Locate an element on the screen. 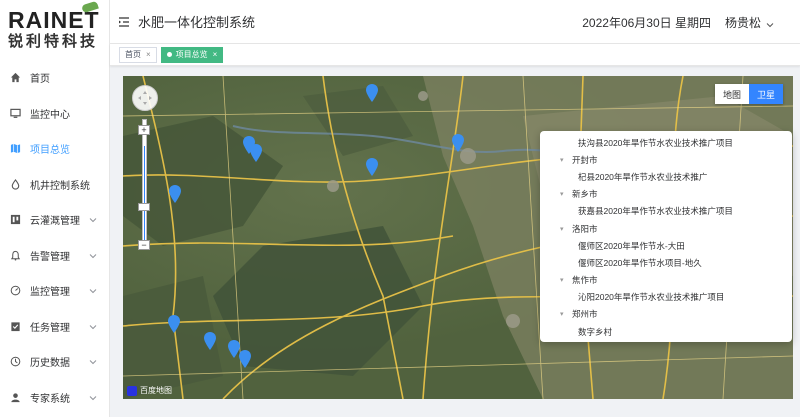 Image resolution: width=800 pixels, height=417 pixels. tree-project-item: 偃师区2020年旱作节水-大田 is located at coordinates (666, 245).